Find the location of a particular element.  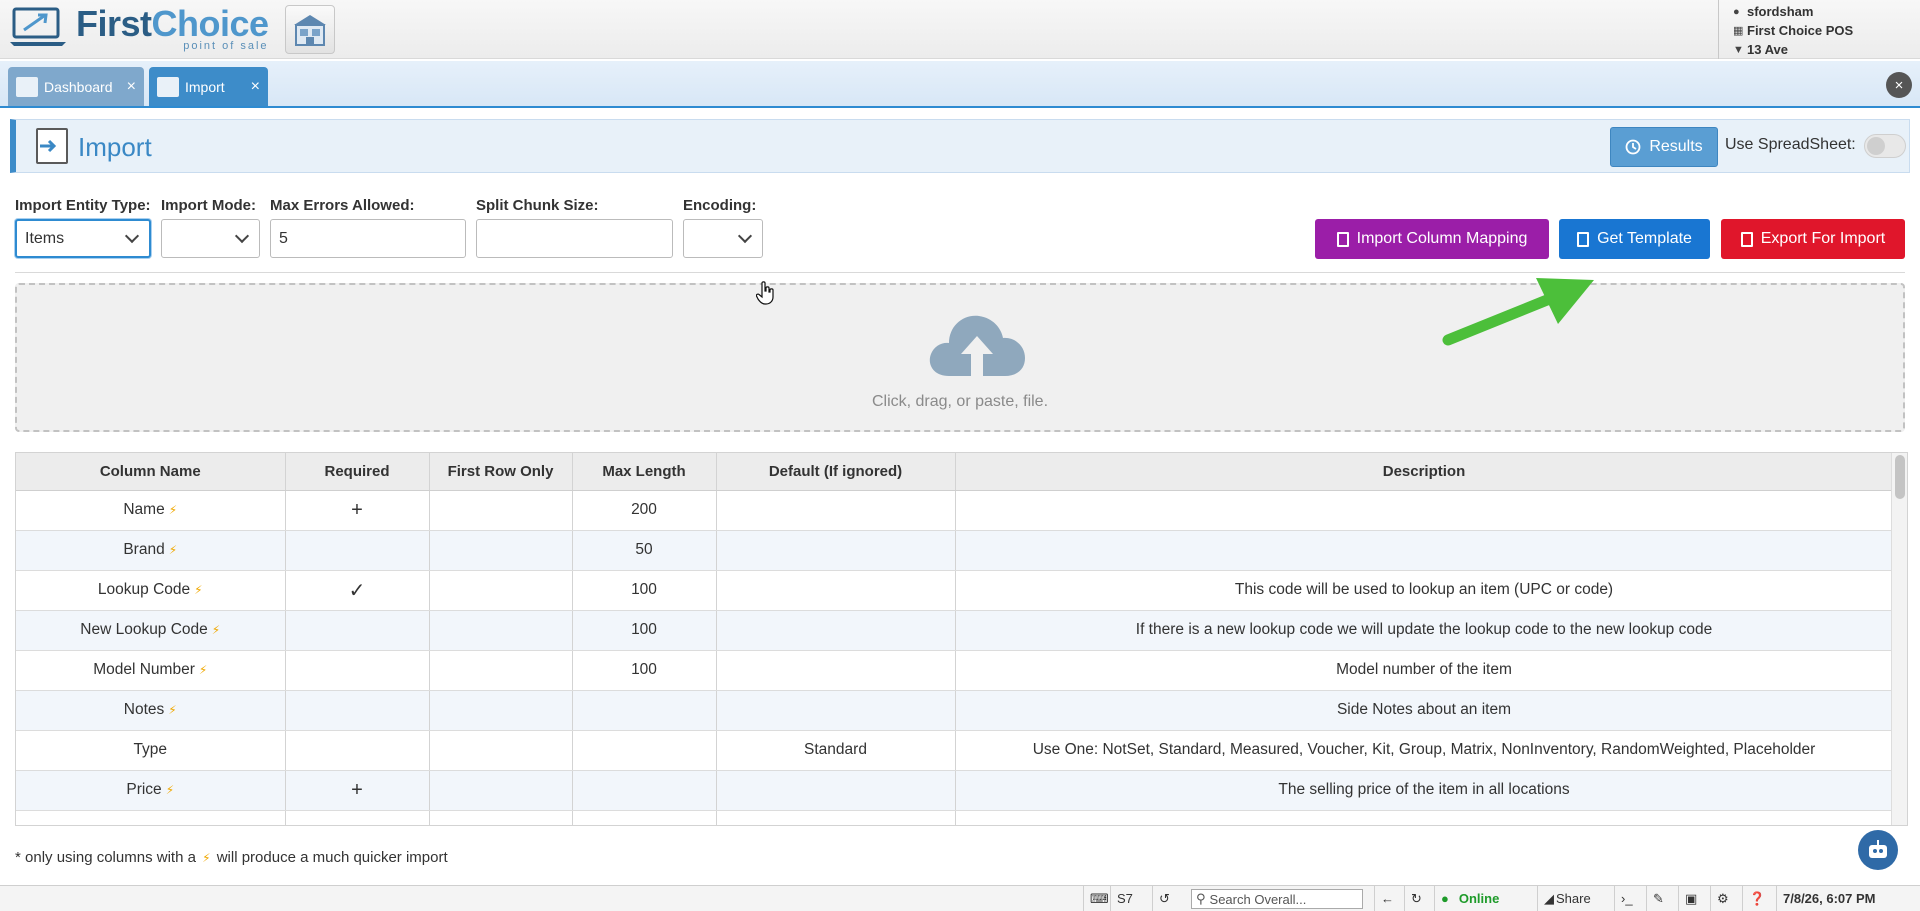

online-status: ● Online is located at coordinates (1469, 898).